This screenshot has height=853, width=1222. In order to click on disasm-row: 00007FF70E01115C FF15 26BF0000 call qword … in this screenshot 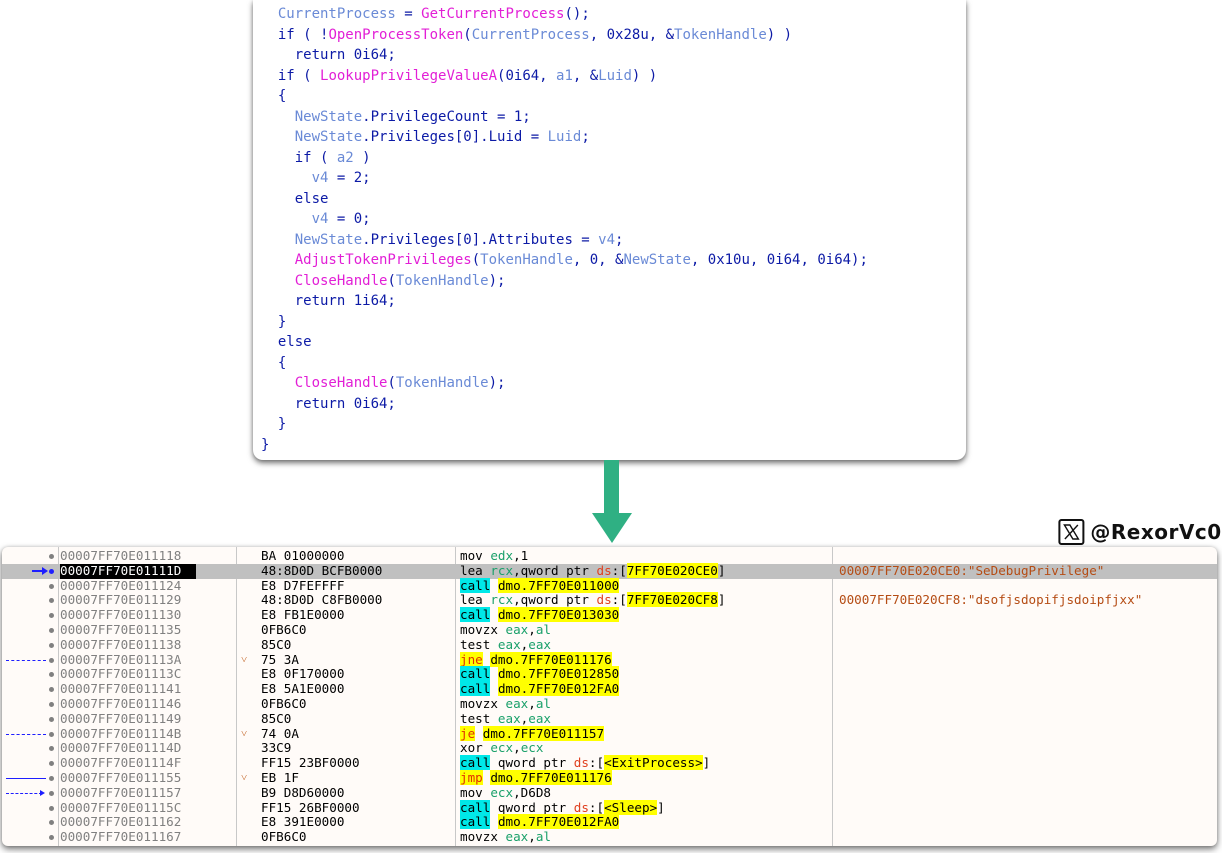, I will do `click(609, 807)`.